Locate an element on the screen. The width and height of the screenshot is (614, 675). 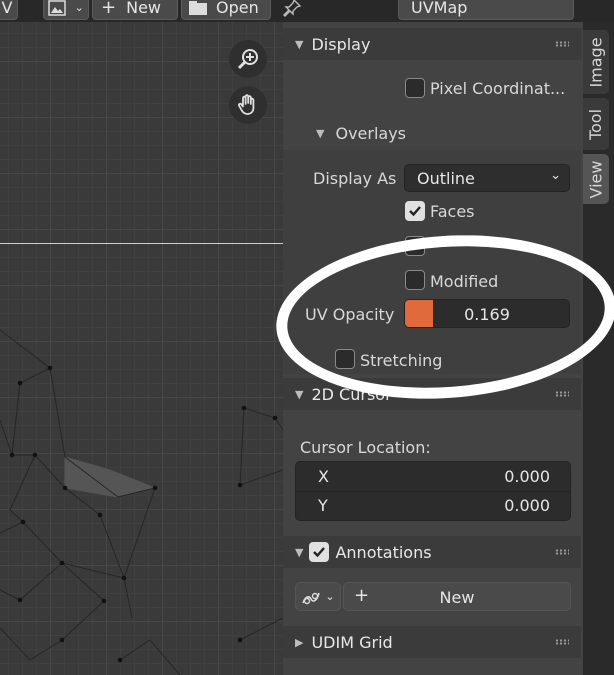
overlays-title: Overlays is located at coordinates (371, 133).